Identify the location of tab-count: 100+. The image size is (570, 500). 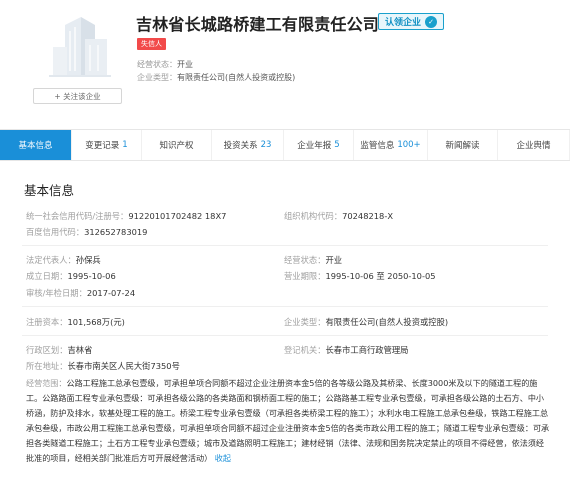
(409, 145).